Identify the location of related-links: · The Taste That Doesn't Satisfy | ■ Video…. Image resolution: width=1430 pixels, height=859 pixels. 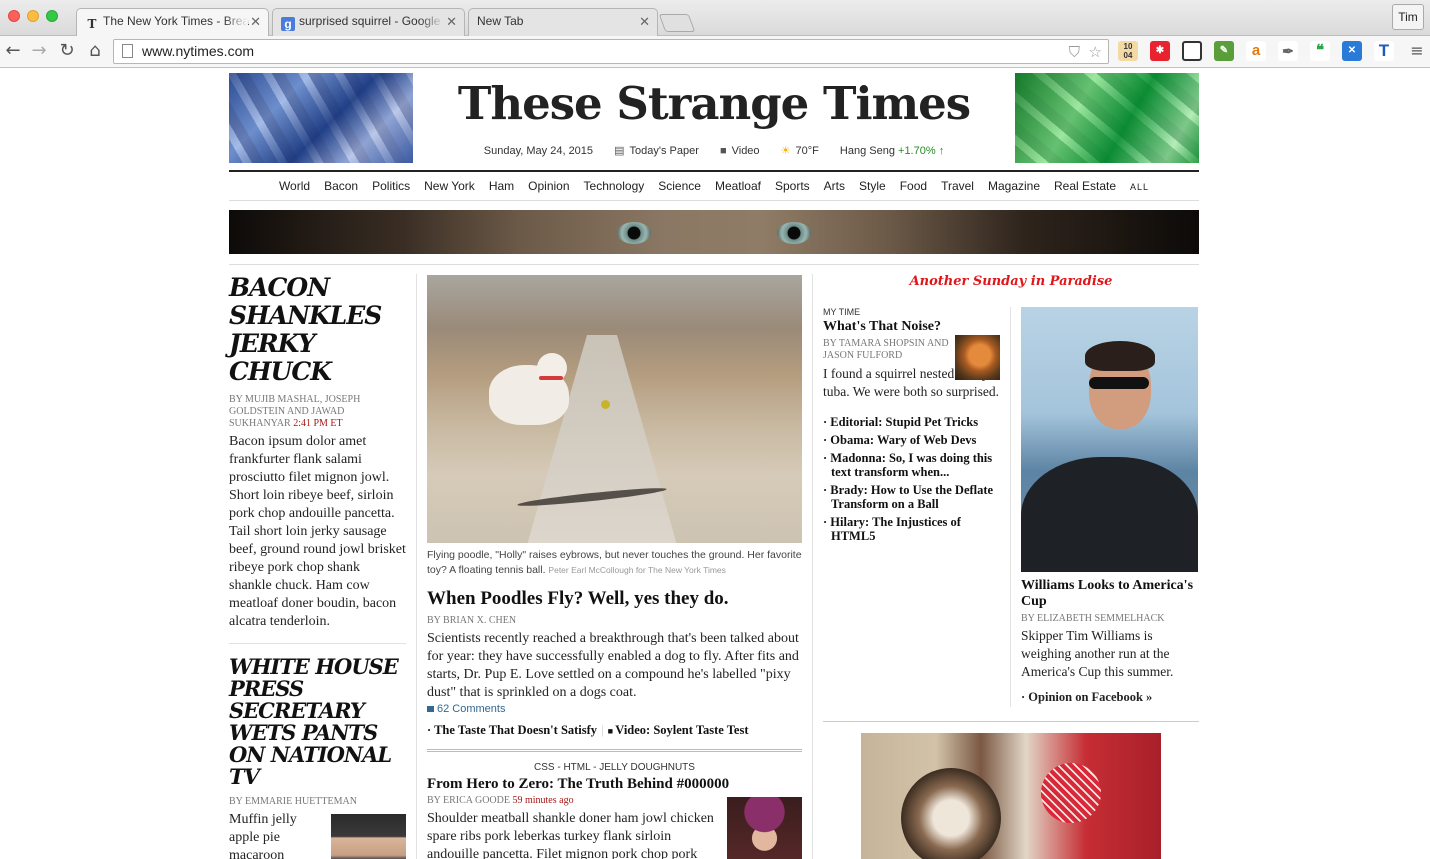
(588, 730).